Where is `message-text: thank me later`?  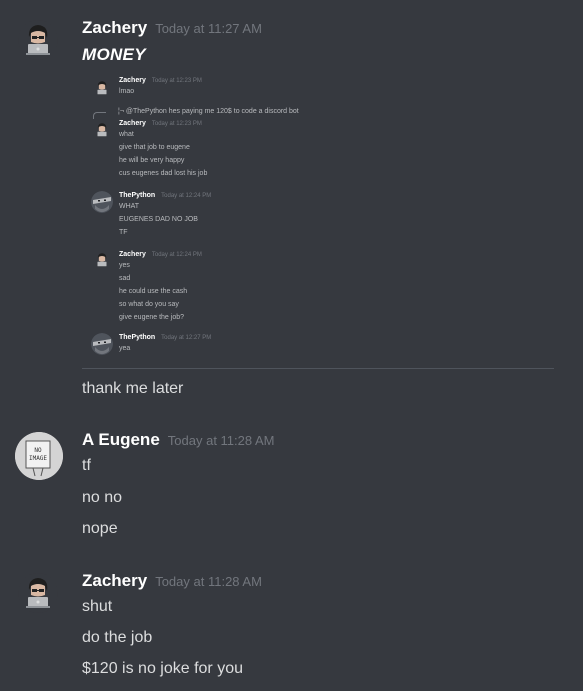
message-text: thank me later is located at coordinates (133, 388).